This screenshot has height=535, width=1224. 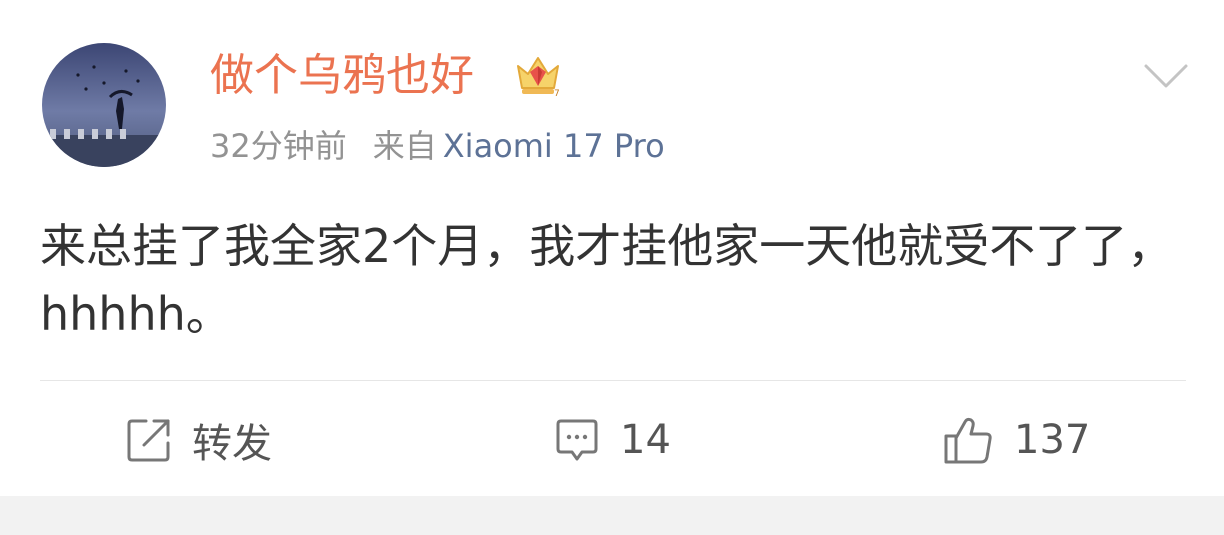 I want to click on divider, so click(x=613, y=380).